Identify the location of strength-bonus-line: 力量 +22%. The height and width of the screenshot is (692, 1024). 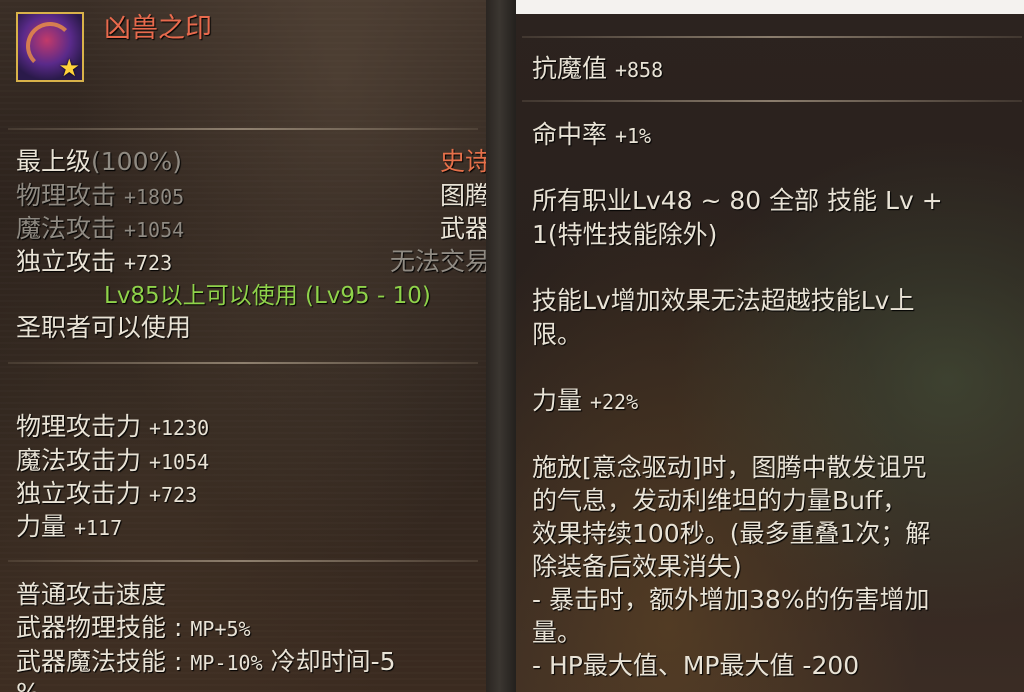
(585, 401).